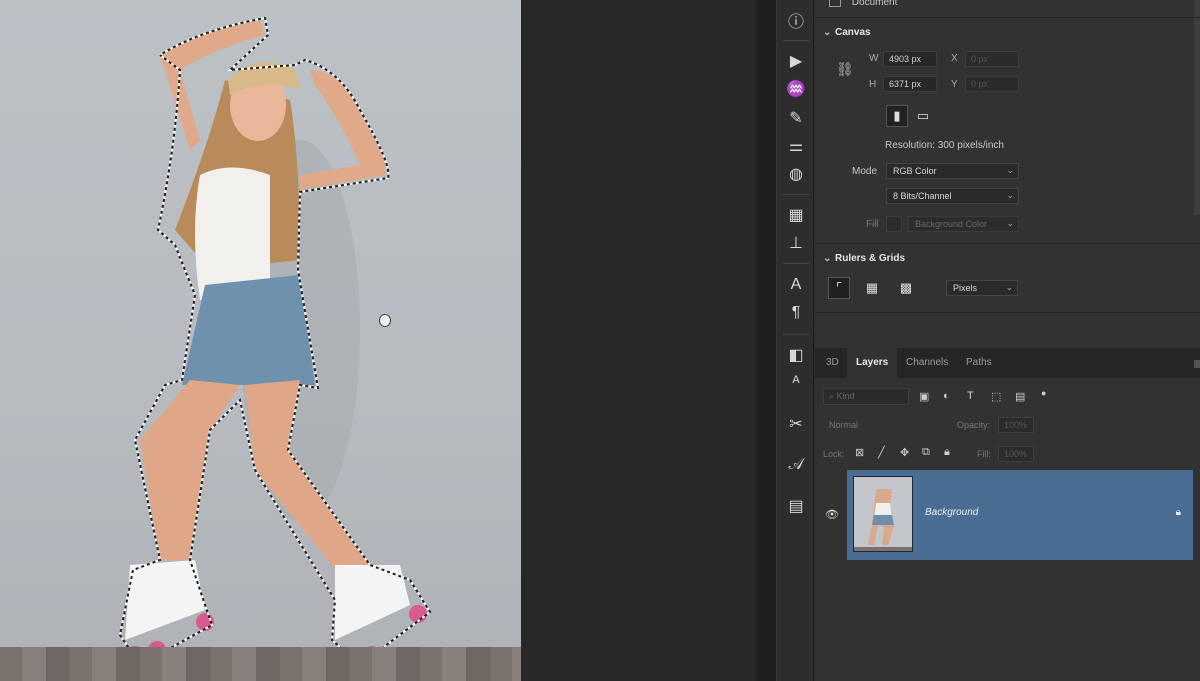 This screenshot has width=1200, height=681. What do you see at coordinates (1020, 515) in the screenshot?
I see `layer-row-background: Background 🔒︎` at bounding box center [1020, 515].